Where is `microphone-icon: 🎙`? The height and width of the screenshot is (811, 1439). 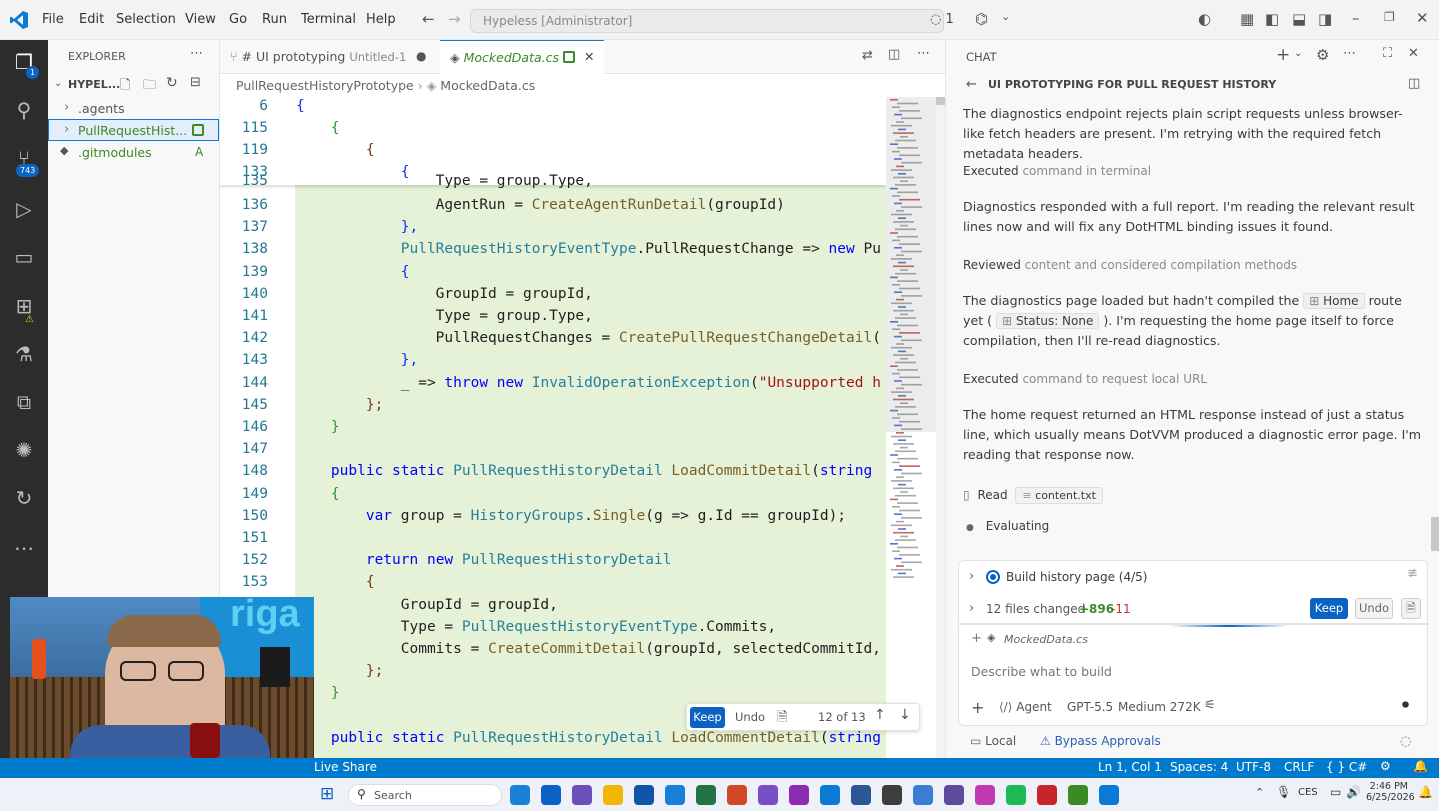
microphone-icon: 🎙 is located at coordinates (1283, 792).